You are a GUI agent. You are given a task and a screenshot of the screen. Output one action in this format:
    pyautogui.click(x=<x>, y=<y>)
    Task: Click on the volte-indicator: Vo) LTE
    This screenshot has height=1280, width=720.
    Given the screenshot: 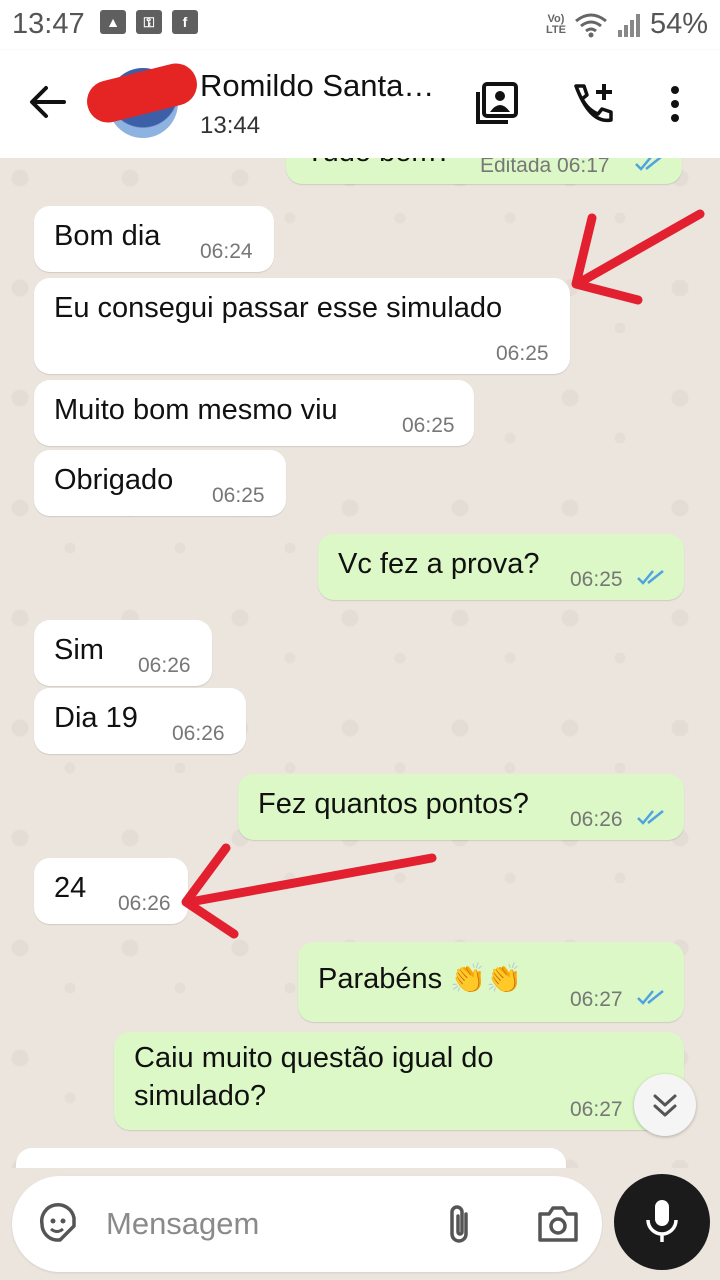 What is the action you would take?
    pyautogui.click(x=555, y=24)
    